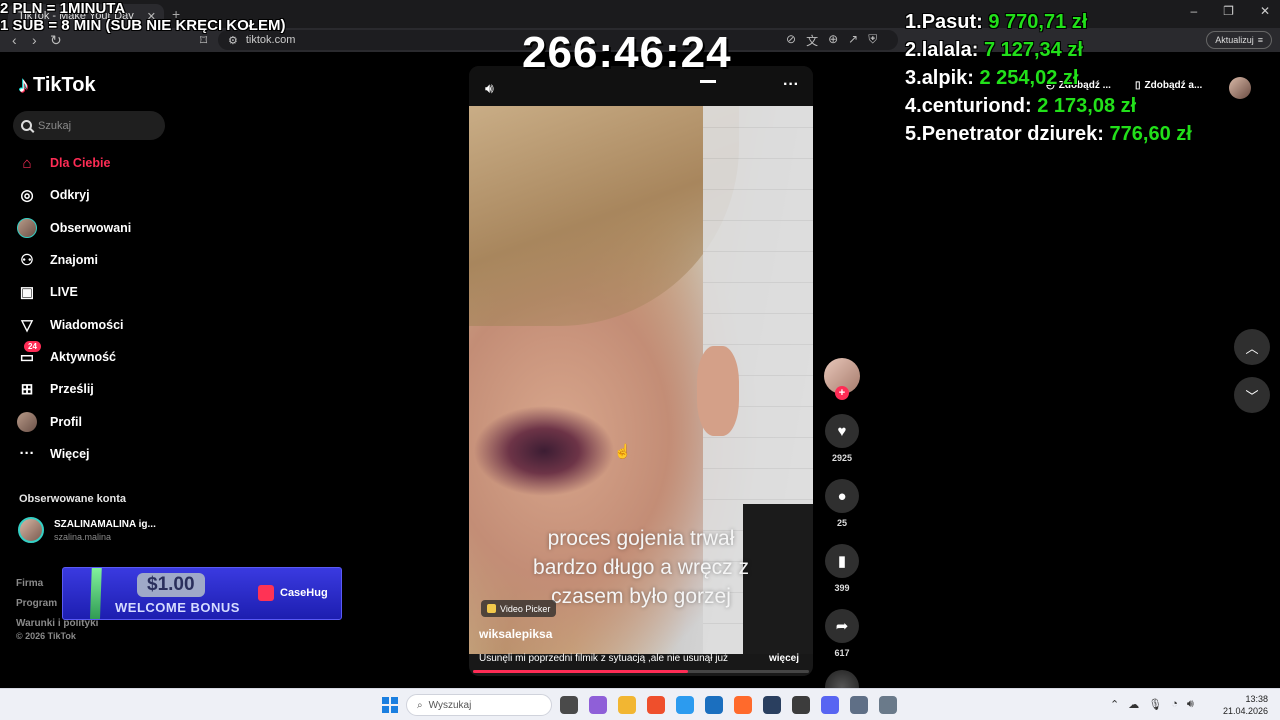  I want to click on restore-icon: ❐, so click(1228, 11).